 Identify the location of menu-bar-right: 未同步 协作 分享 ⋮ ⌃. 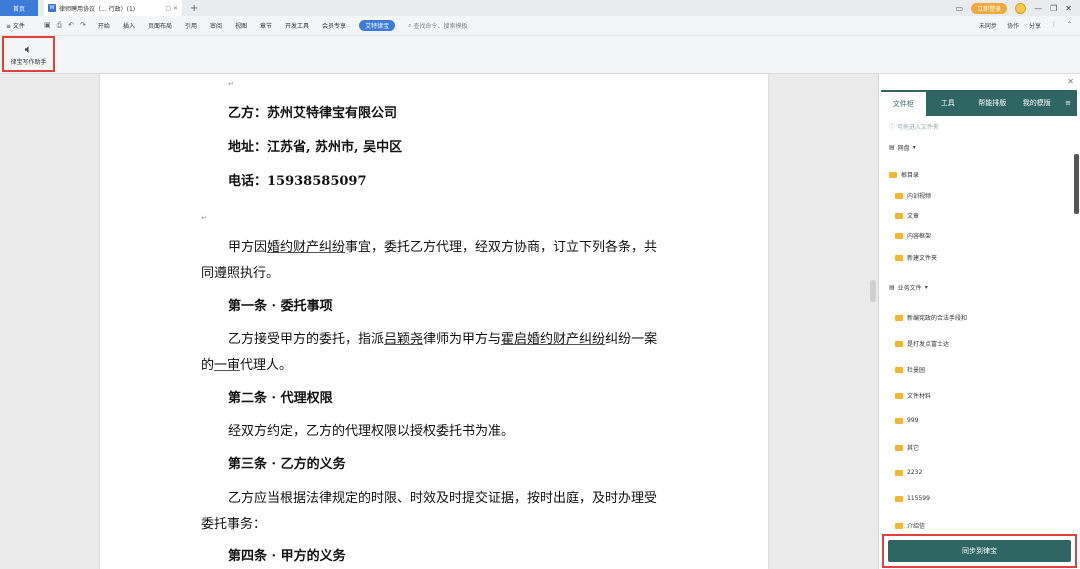
(1029, 25).